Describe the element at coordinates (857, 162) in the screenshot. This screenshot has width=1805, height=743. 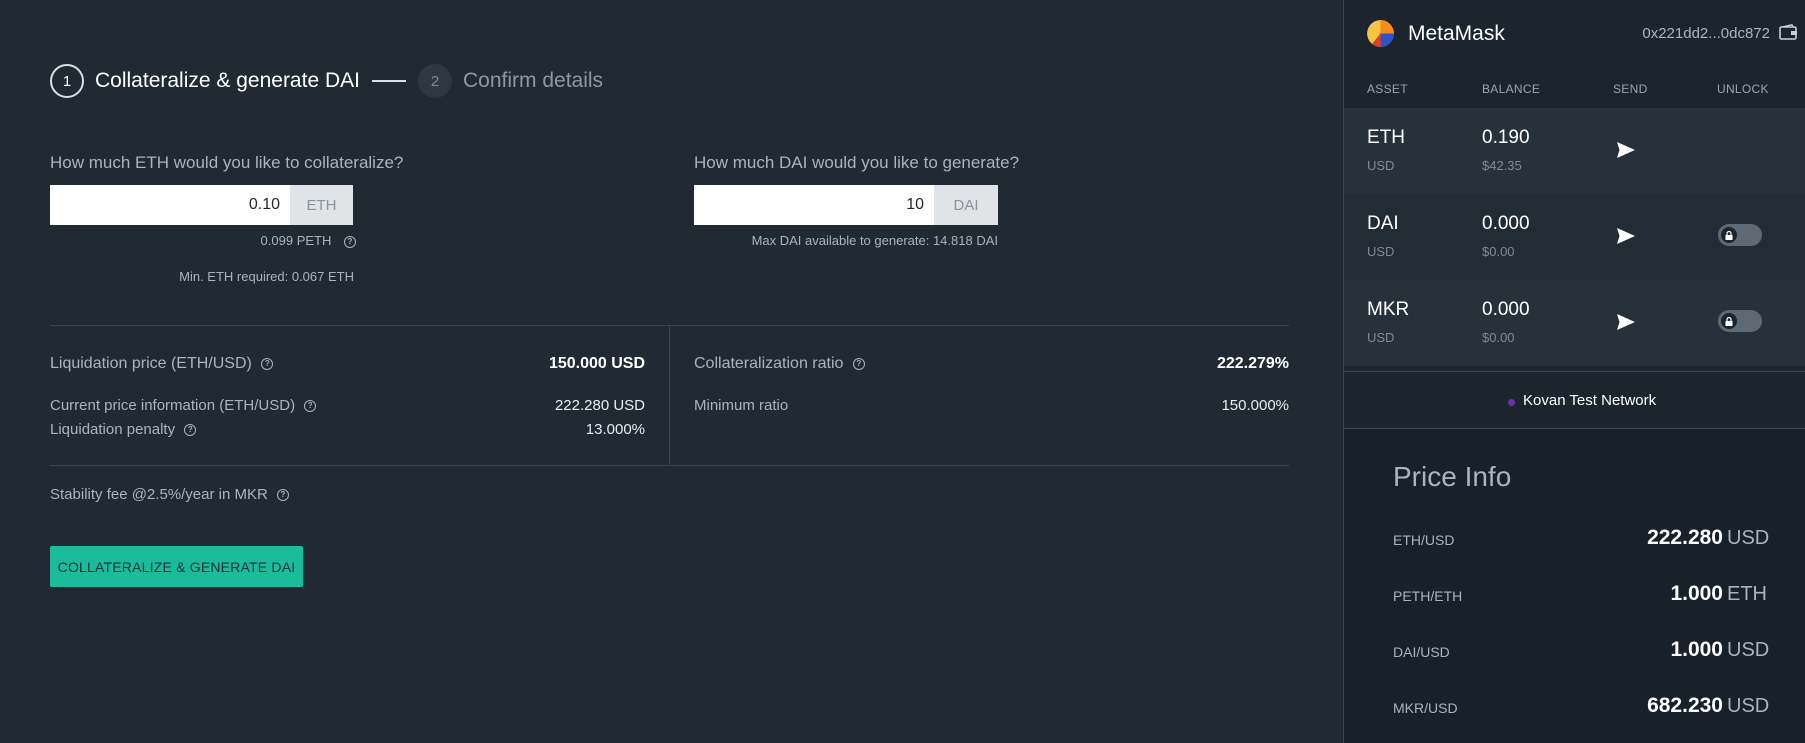
I see `dai-question: How much DAI would you like to generate?` at that location.